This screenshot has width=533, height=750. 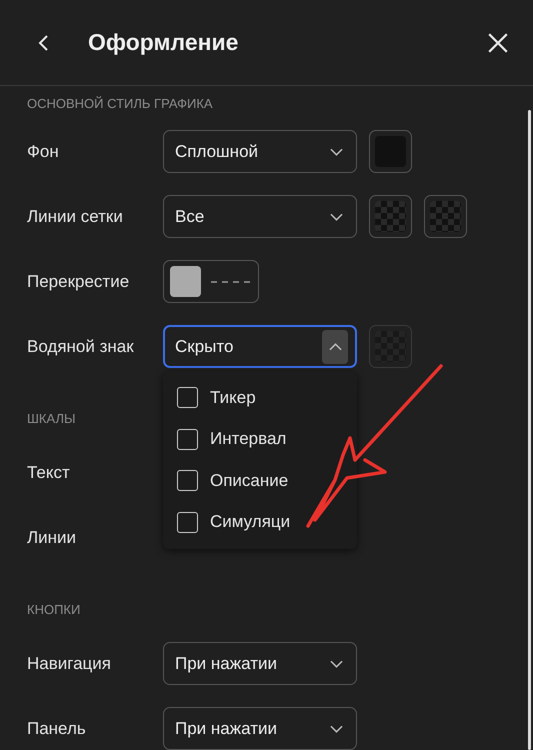 What do you see at coordinates (78, 282) in the screenshot?
I see `setting-label: Перекрестие` at bounding box center [78, 282].